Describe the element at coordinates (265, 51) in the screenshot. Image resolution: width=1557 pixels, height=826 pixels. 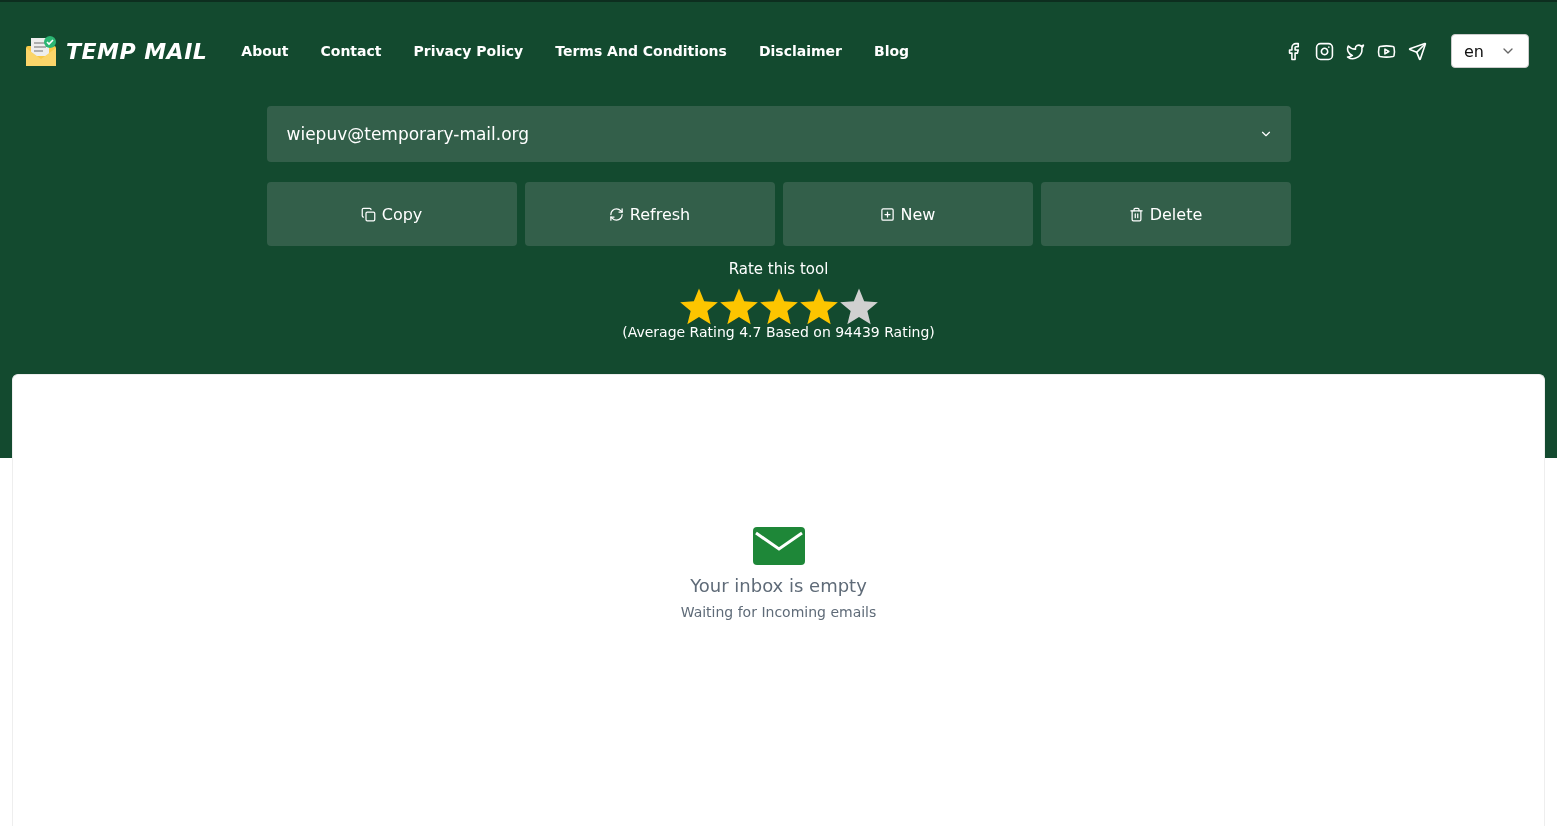
I see `nav-link: About` at that location.